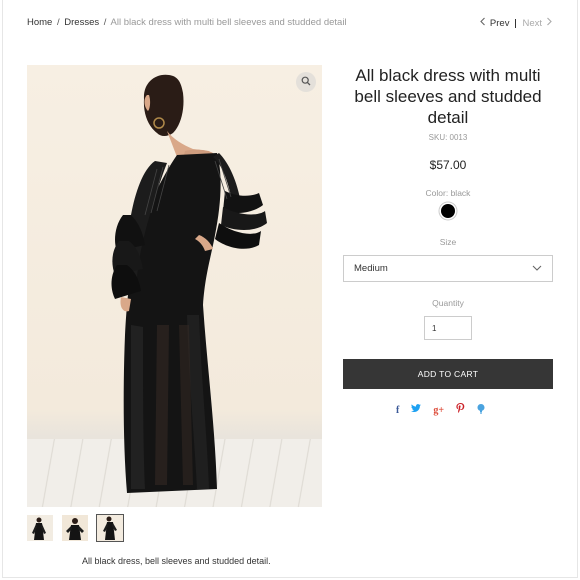 Image resolution: width=580 pixels, height=580 pixels. I want to click on chevron-right-icon, so click(549, 23).